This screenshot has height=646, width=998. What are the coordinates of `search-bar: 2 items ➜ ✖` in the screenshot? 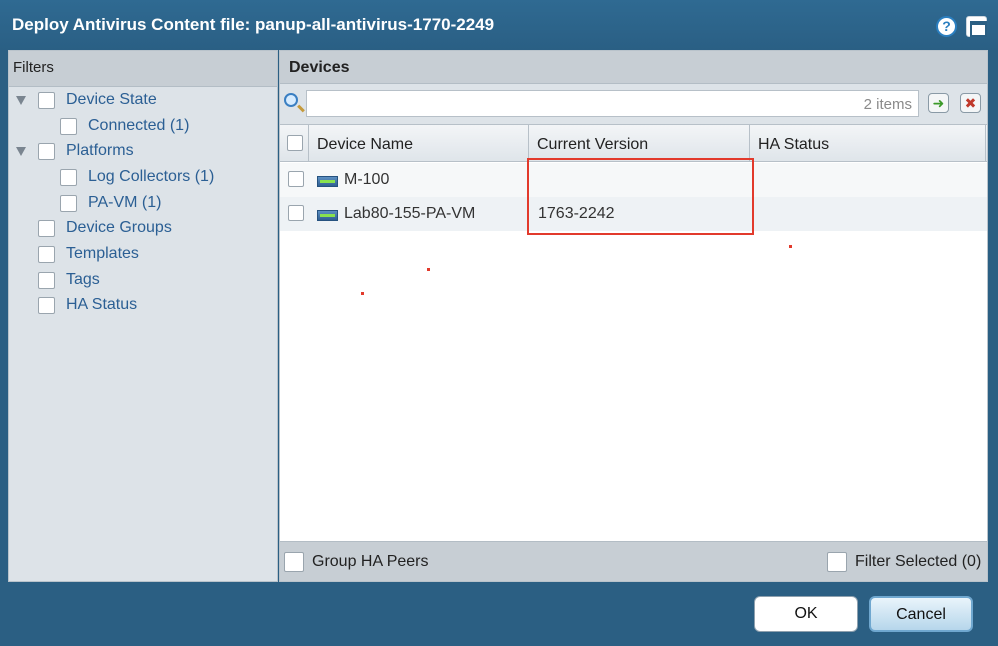 It's located at (633, 104).